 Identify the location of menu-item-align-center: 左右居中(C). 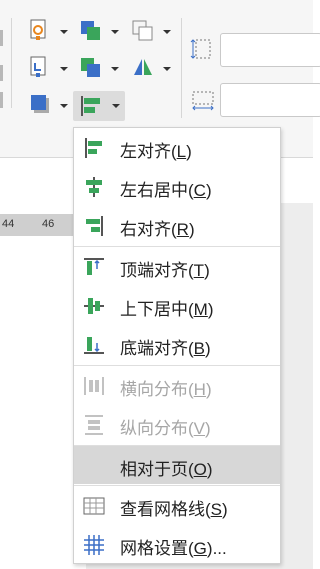
(177, 186).